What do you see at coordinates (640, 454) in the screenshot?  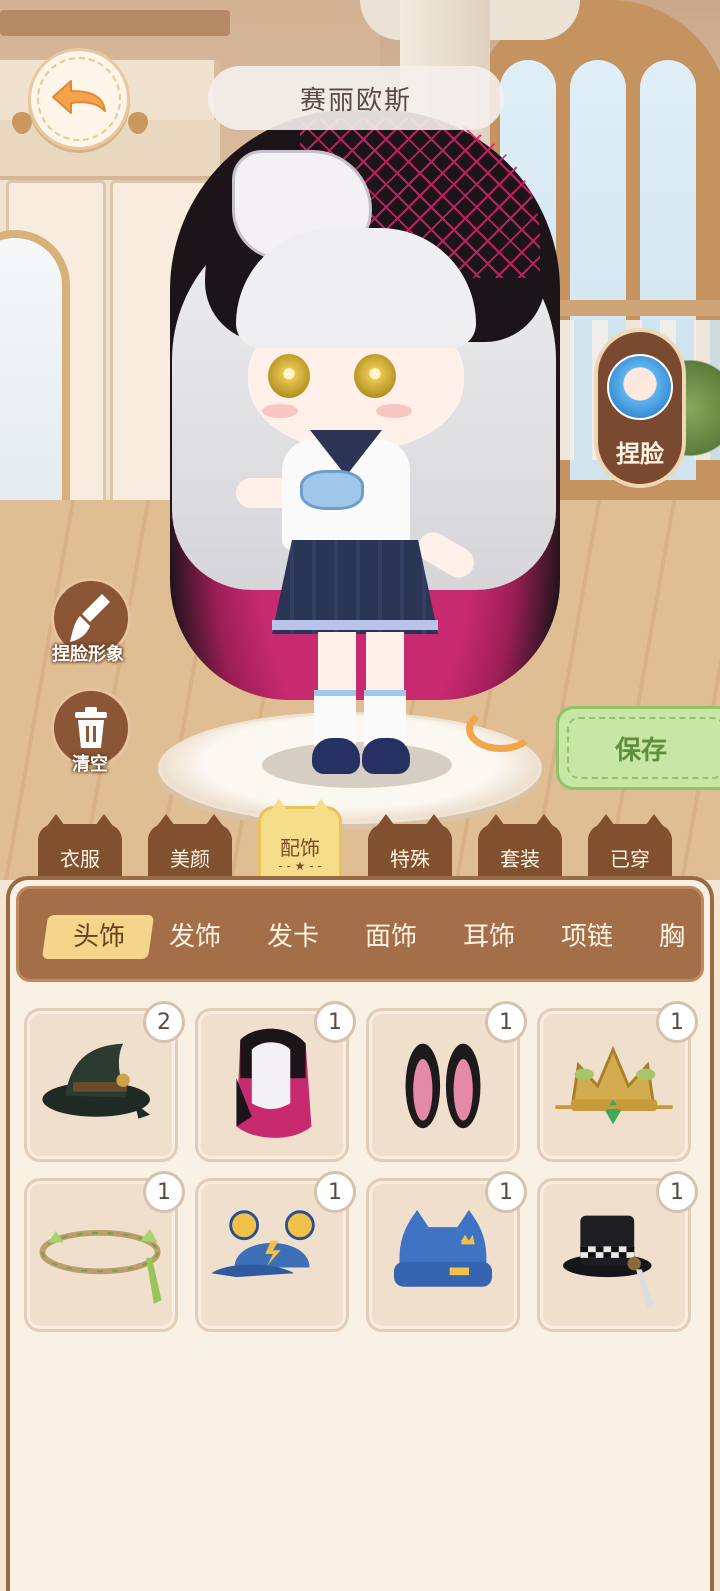 I see `pinch-face-label: 捏脸` at bounding box center [640, 454].